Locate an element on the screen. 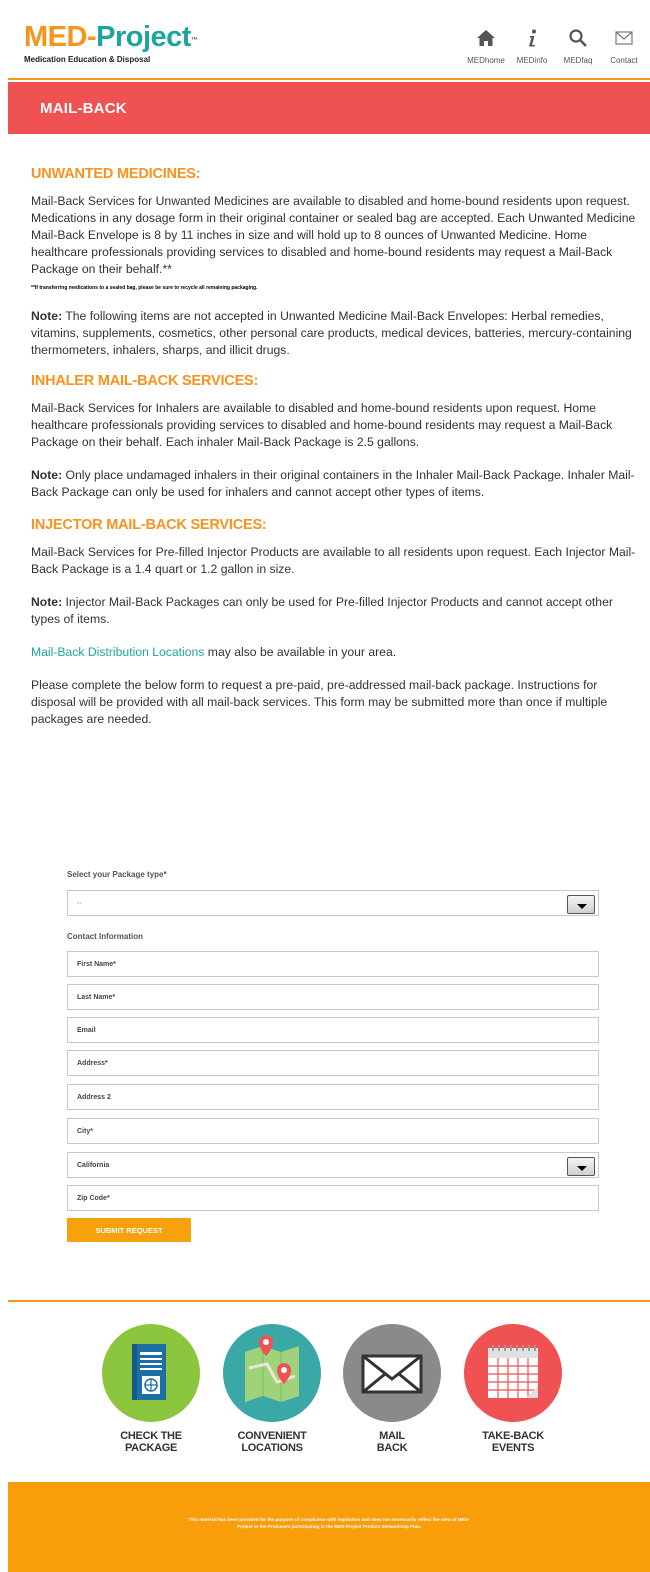  nav-label: MEDfaq is located at coordinates (578, 60).